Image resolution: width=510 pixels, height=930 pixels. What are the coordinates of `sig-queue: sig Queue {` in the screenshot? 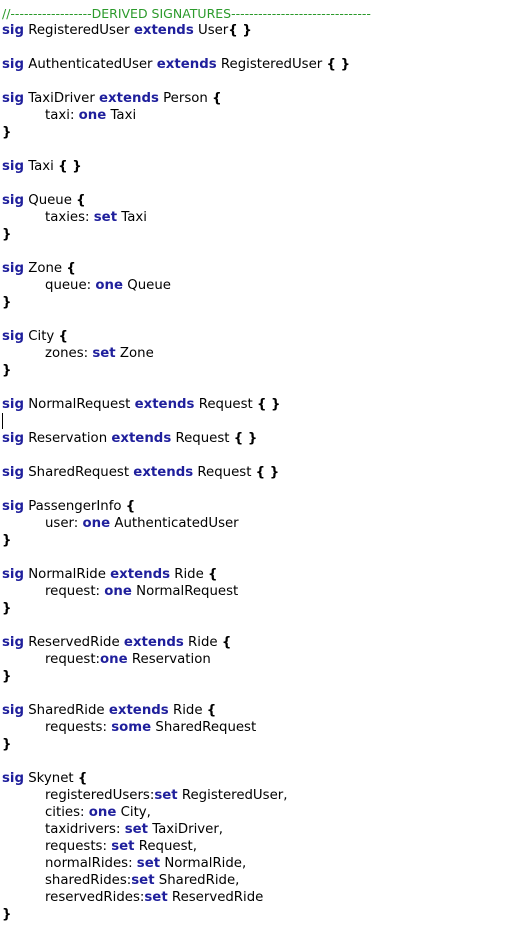 It's located at (44, 200).